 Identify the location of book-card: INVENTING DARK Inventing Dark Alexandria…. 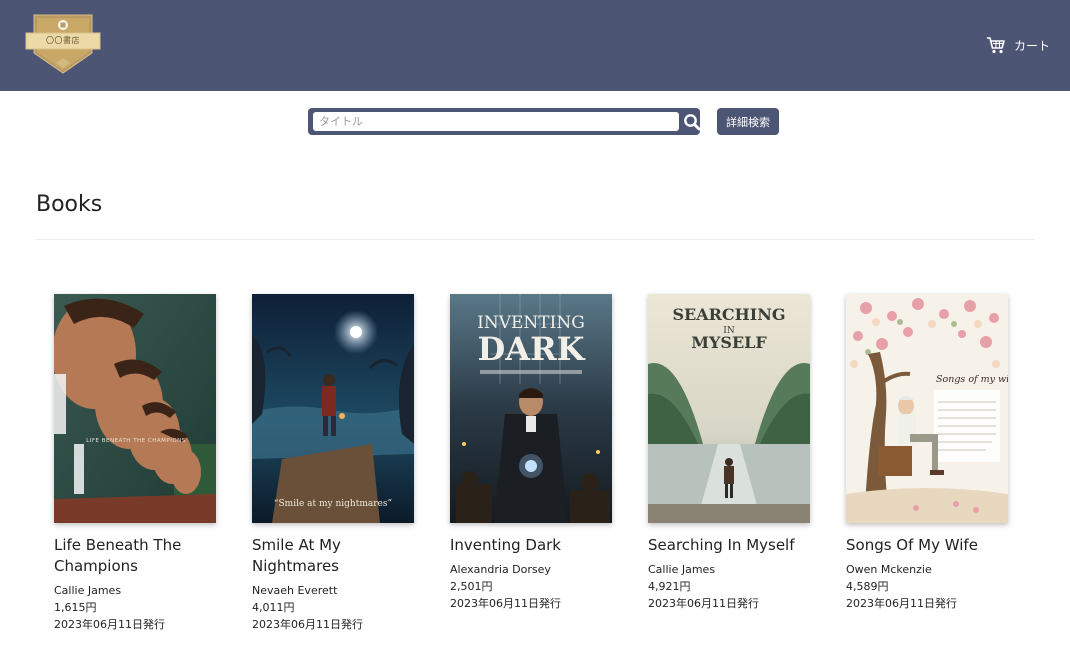
(540, 453).